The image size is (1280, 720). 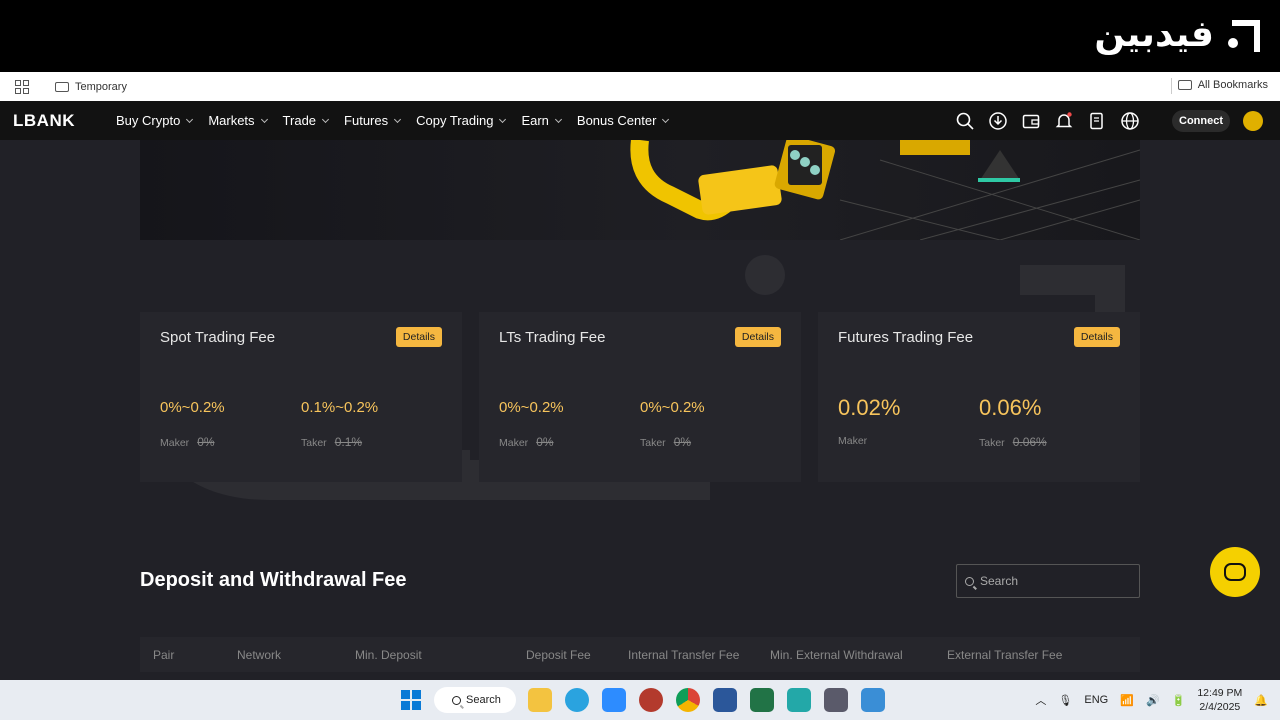 What do you see at coordinates (558, 655) in the screenshot?
I see `column-header: Deposit Fee` at bounding box center [558, 655].